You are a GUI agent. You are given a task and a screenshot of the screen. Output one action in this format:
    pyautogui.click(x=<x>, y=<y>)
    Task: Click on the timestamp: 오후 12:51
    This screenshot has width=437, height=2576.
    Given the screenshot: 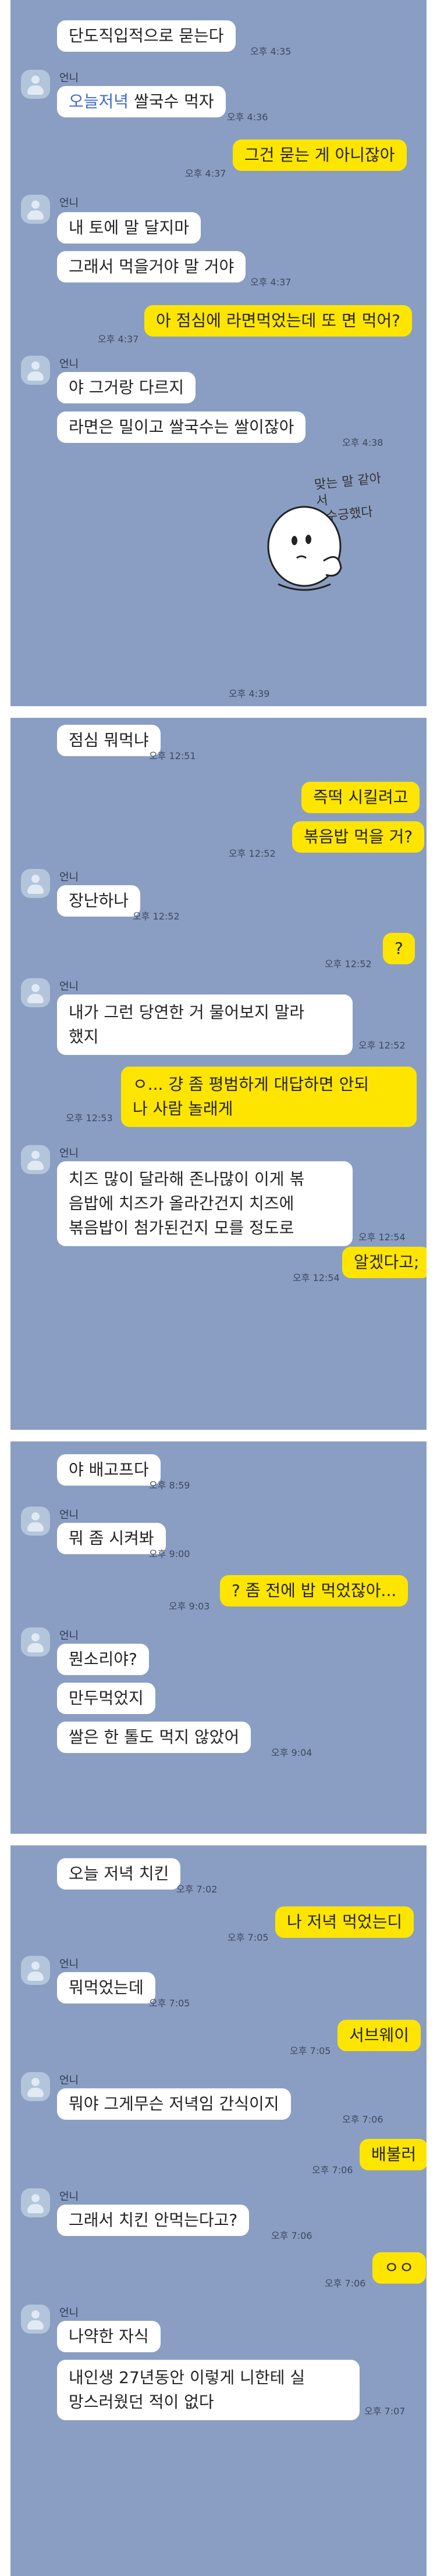 What is the action you would take?
    pyautogui.click(x=172, y=756)
    